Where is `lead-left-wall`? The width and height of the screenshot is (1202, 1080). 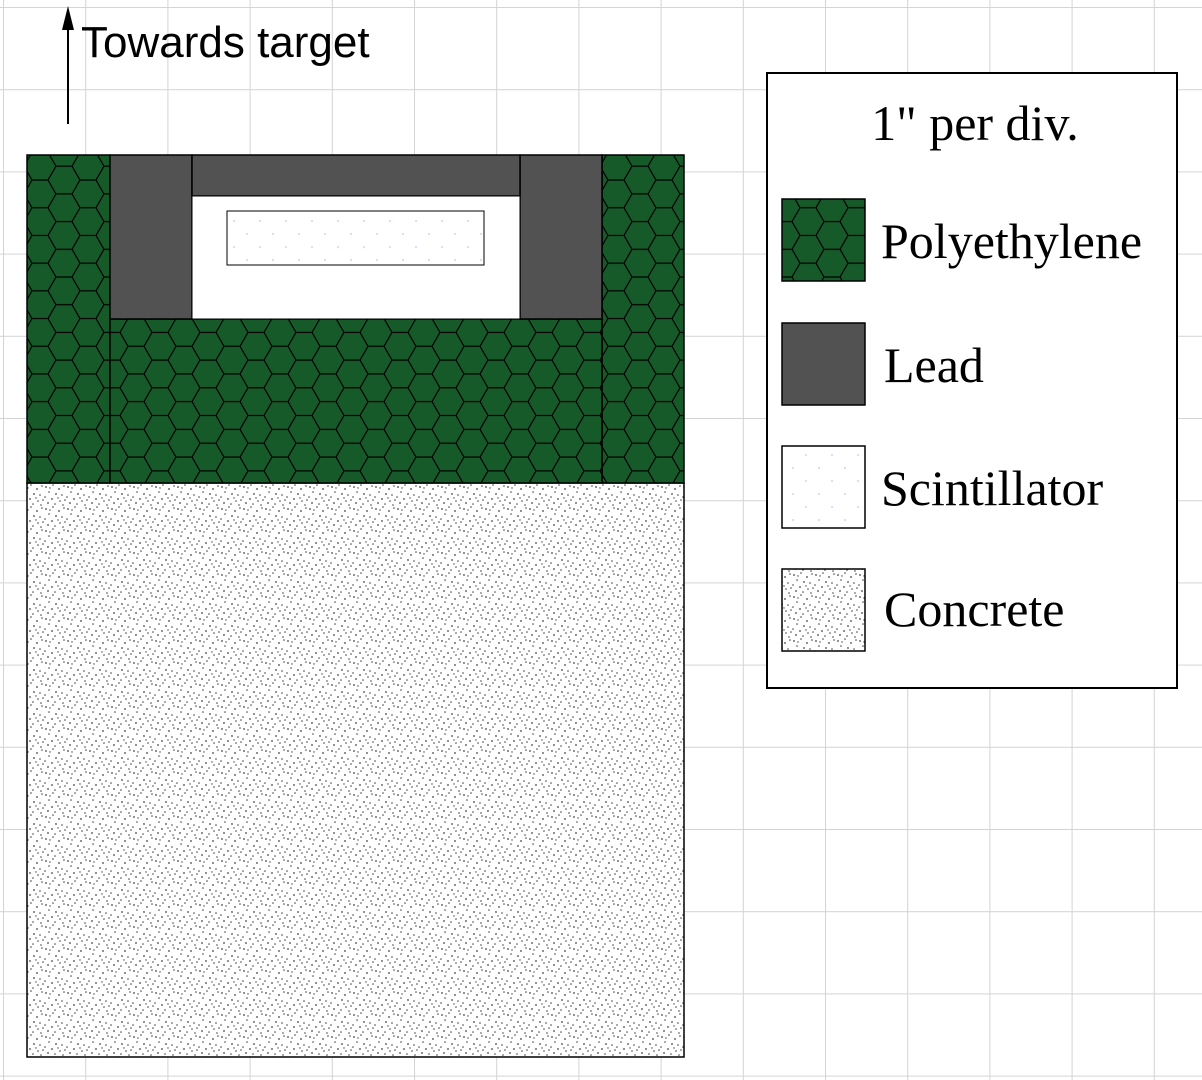
lead-left-wall is located at coordinates (151, 237).